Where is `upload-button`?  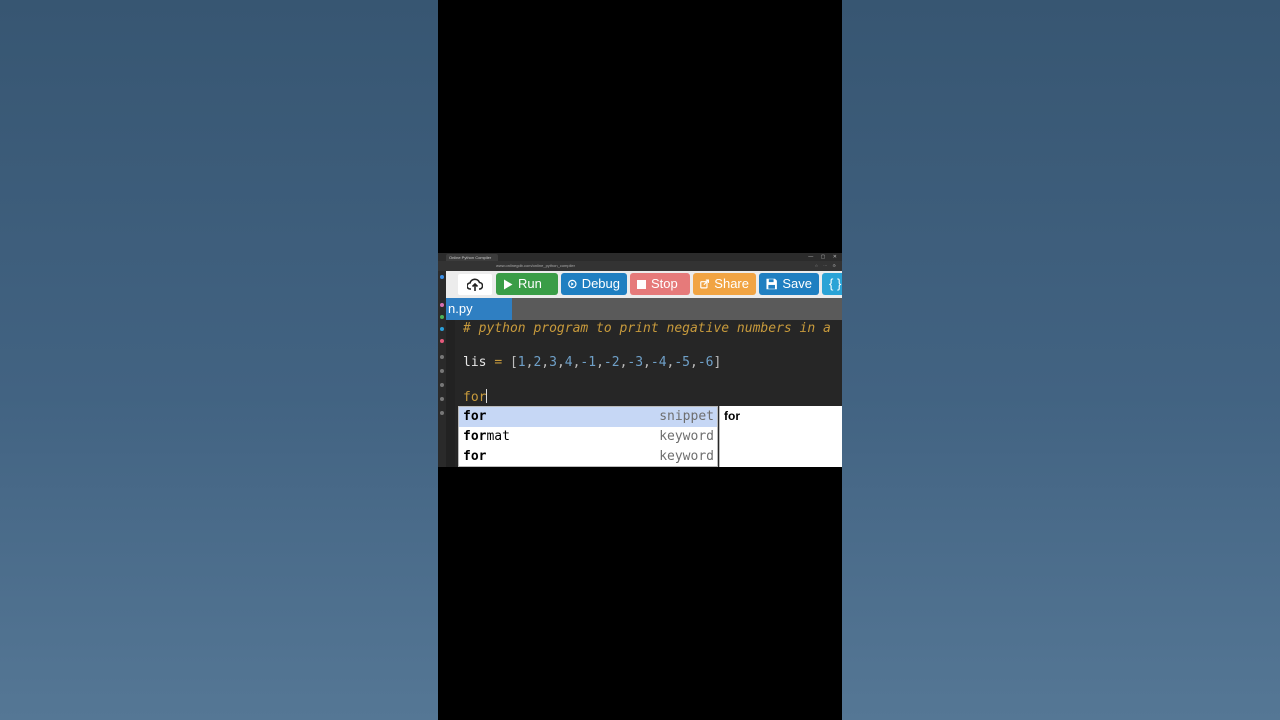 upload-button is located at coordinates (475, 284).